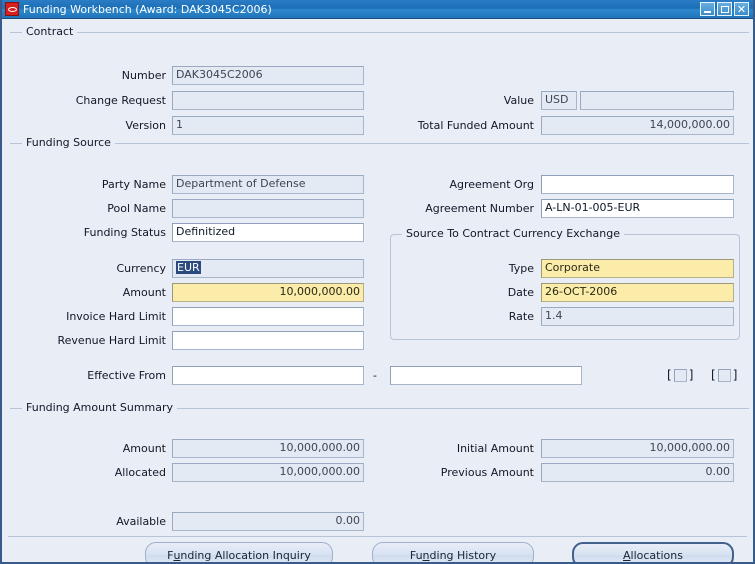  What do you see at coordinates (68, 143) in the screenshot?
I see `funding-source-legend: Funding Source` at bounding box center [68, 143].